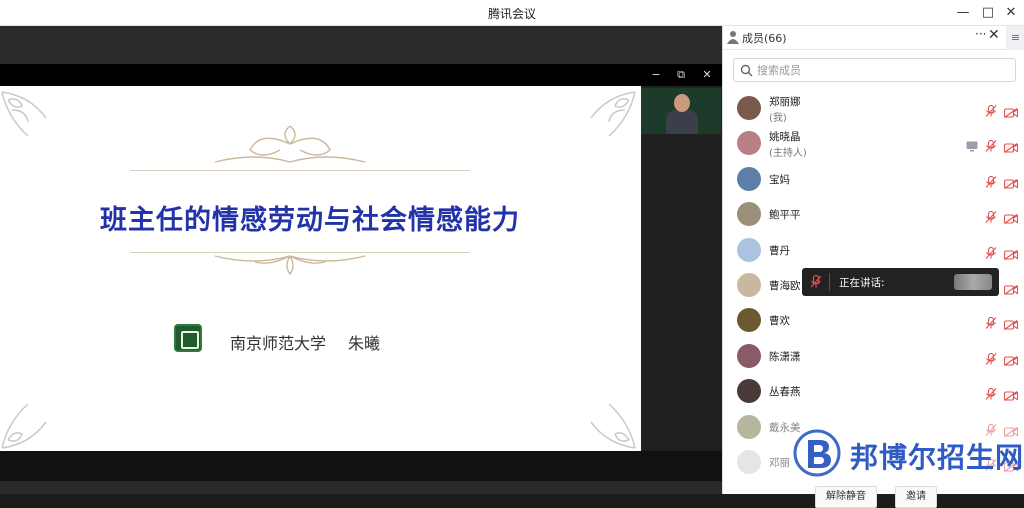  I want to click on member-name: 曹欢, so click(779, 321).